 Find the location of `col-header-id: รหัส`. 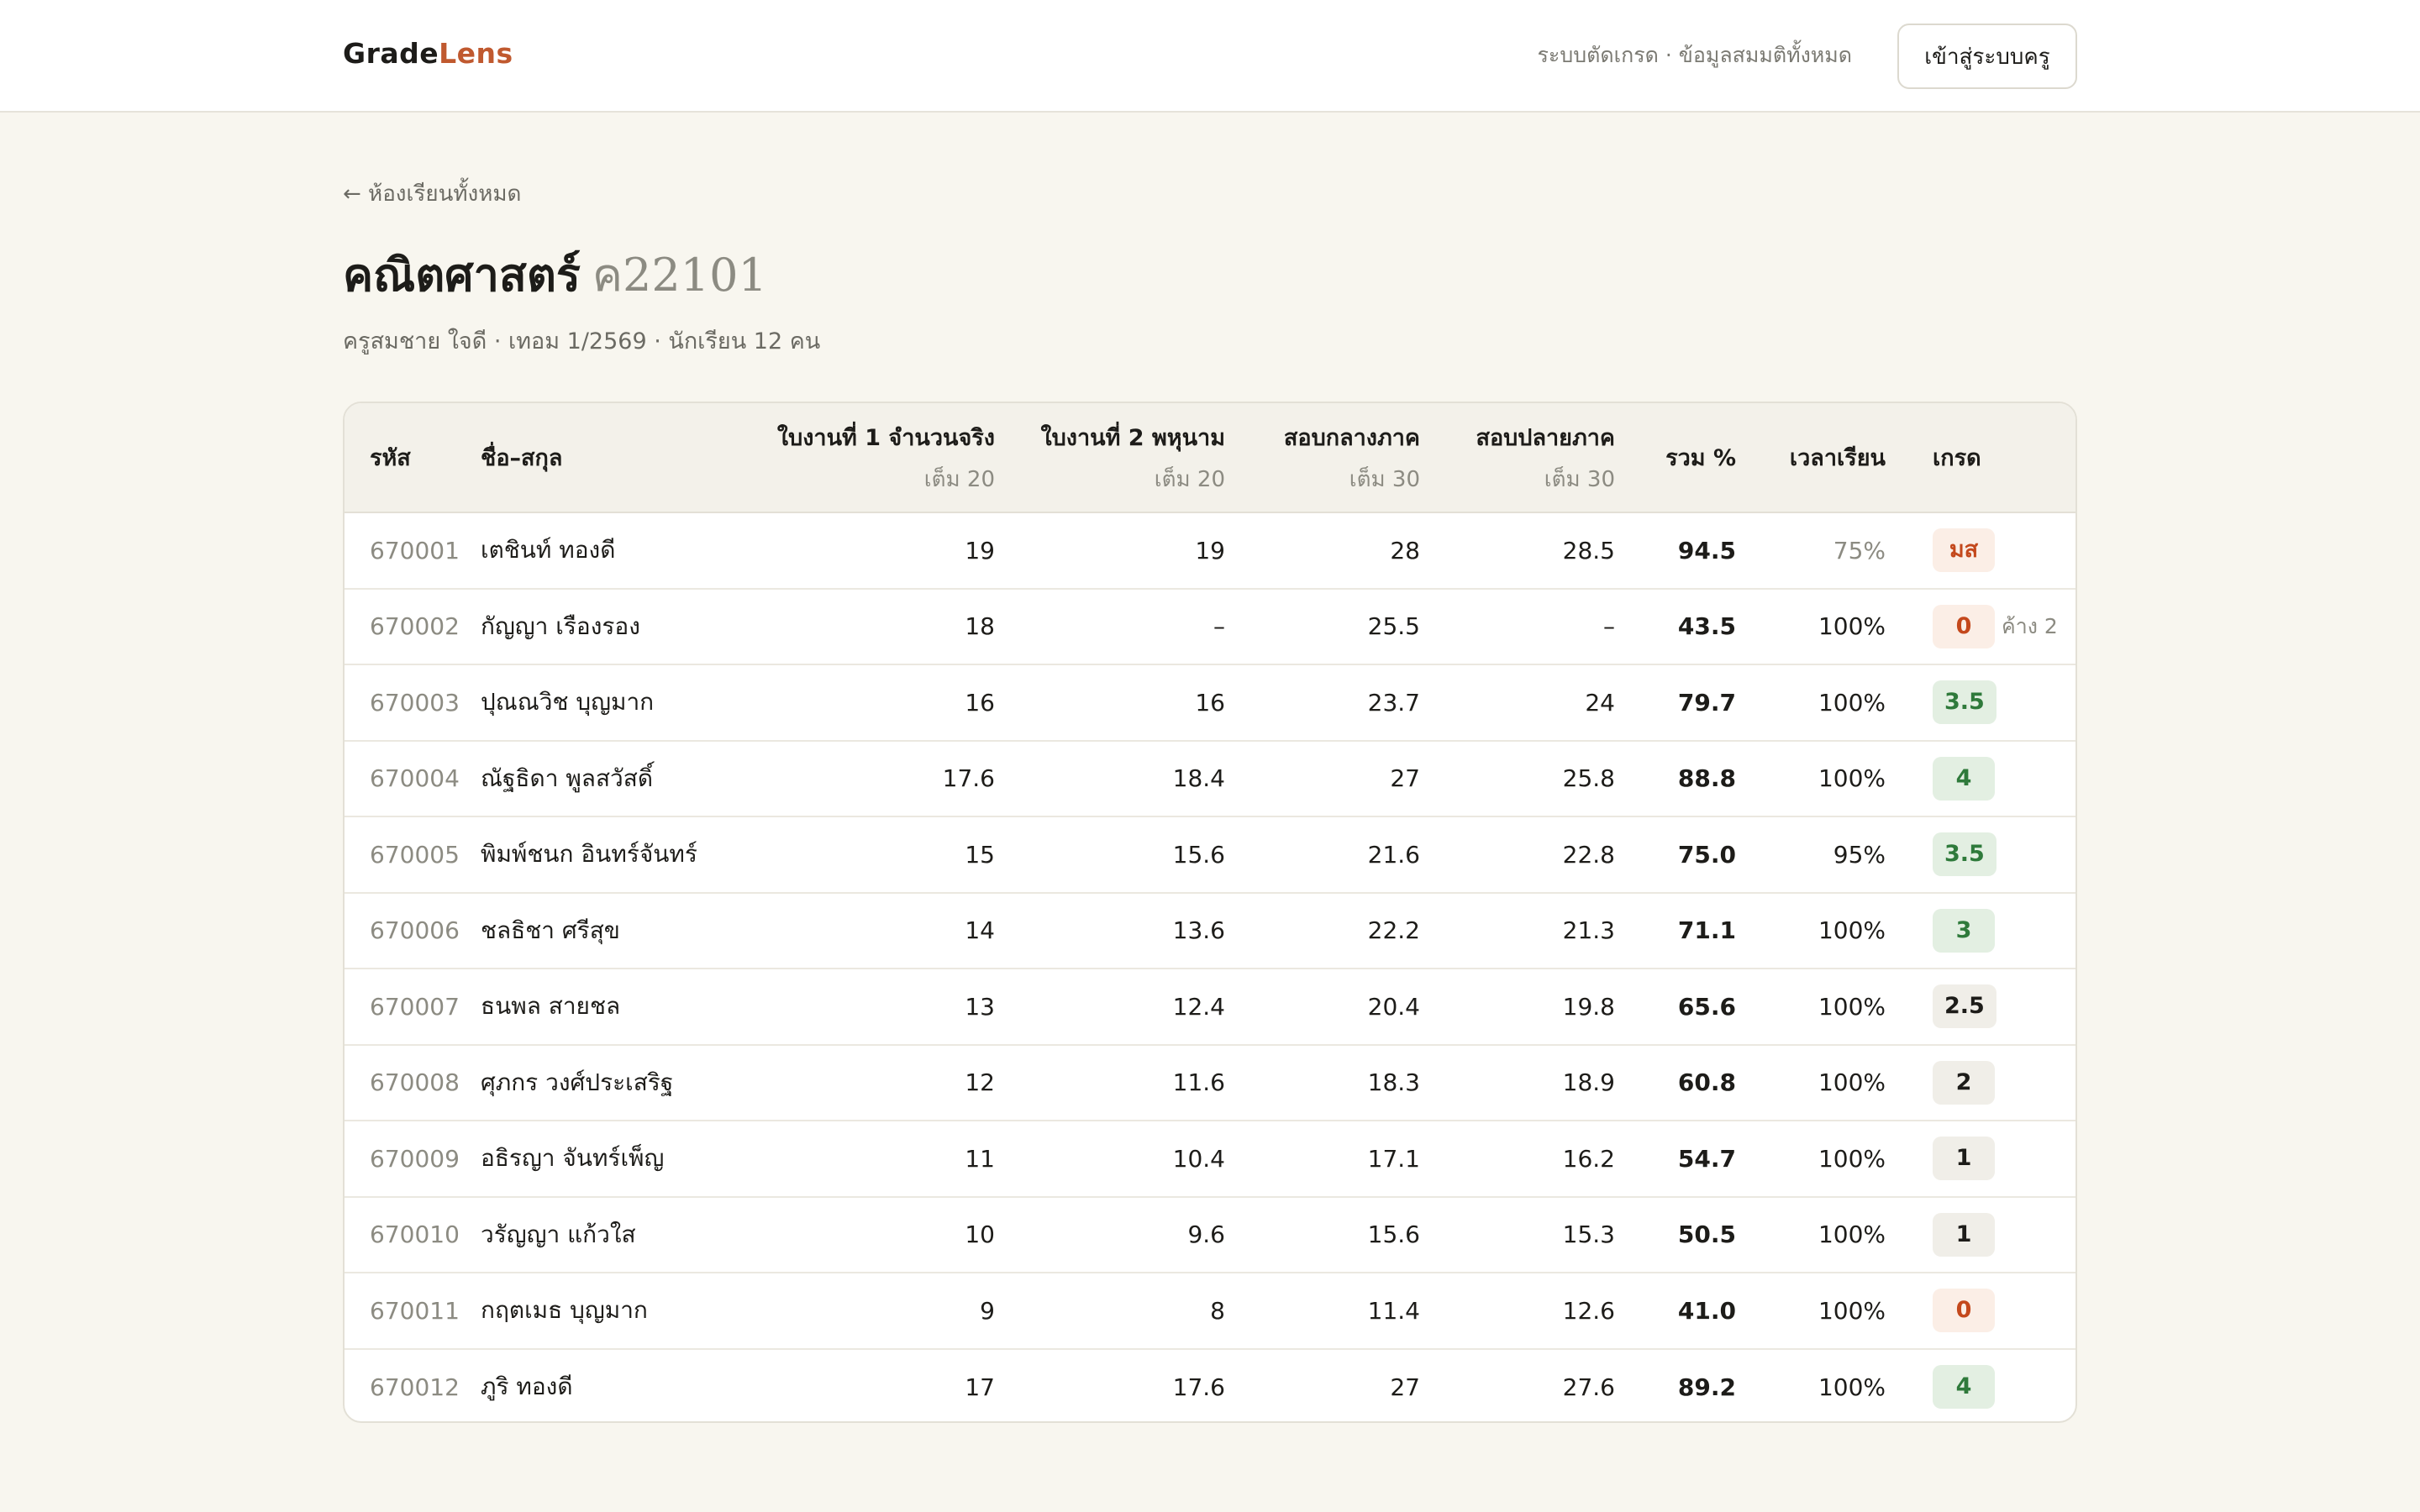

col-header-id: รหัส is located at coordinates (413, 458).